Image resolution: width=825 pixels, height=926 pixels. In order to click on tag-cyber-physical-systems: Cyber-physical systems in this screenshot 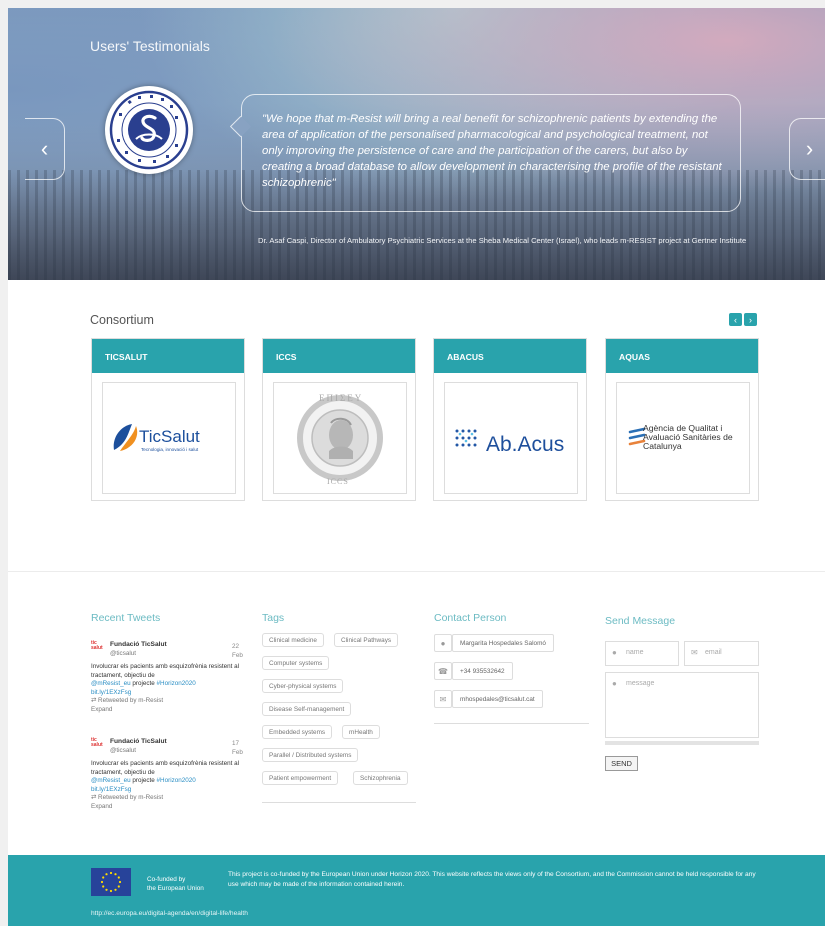, I will do `click(303, 686)`.